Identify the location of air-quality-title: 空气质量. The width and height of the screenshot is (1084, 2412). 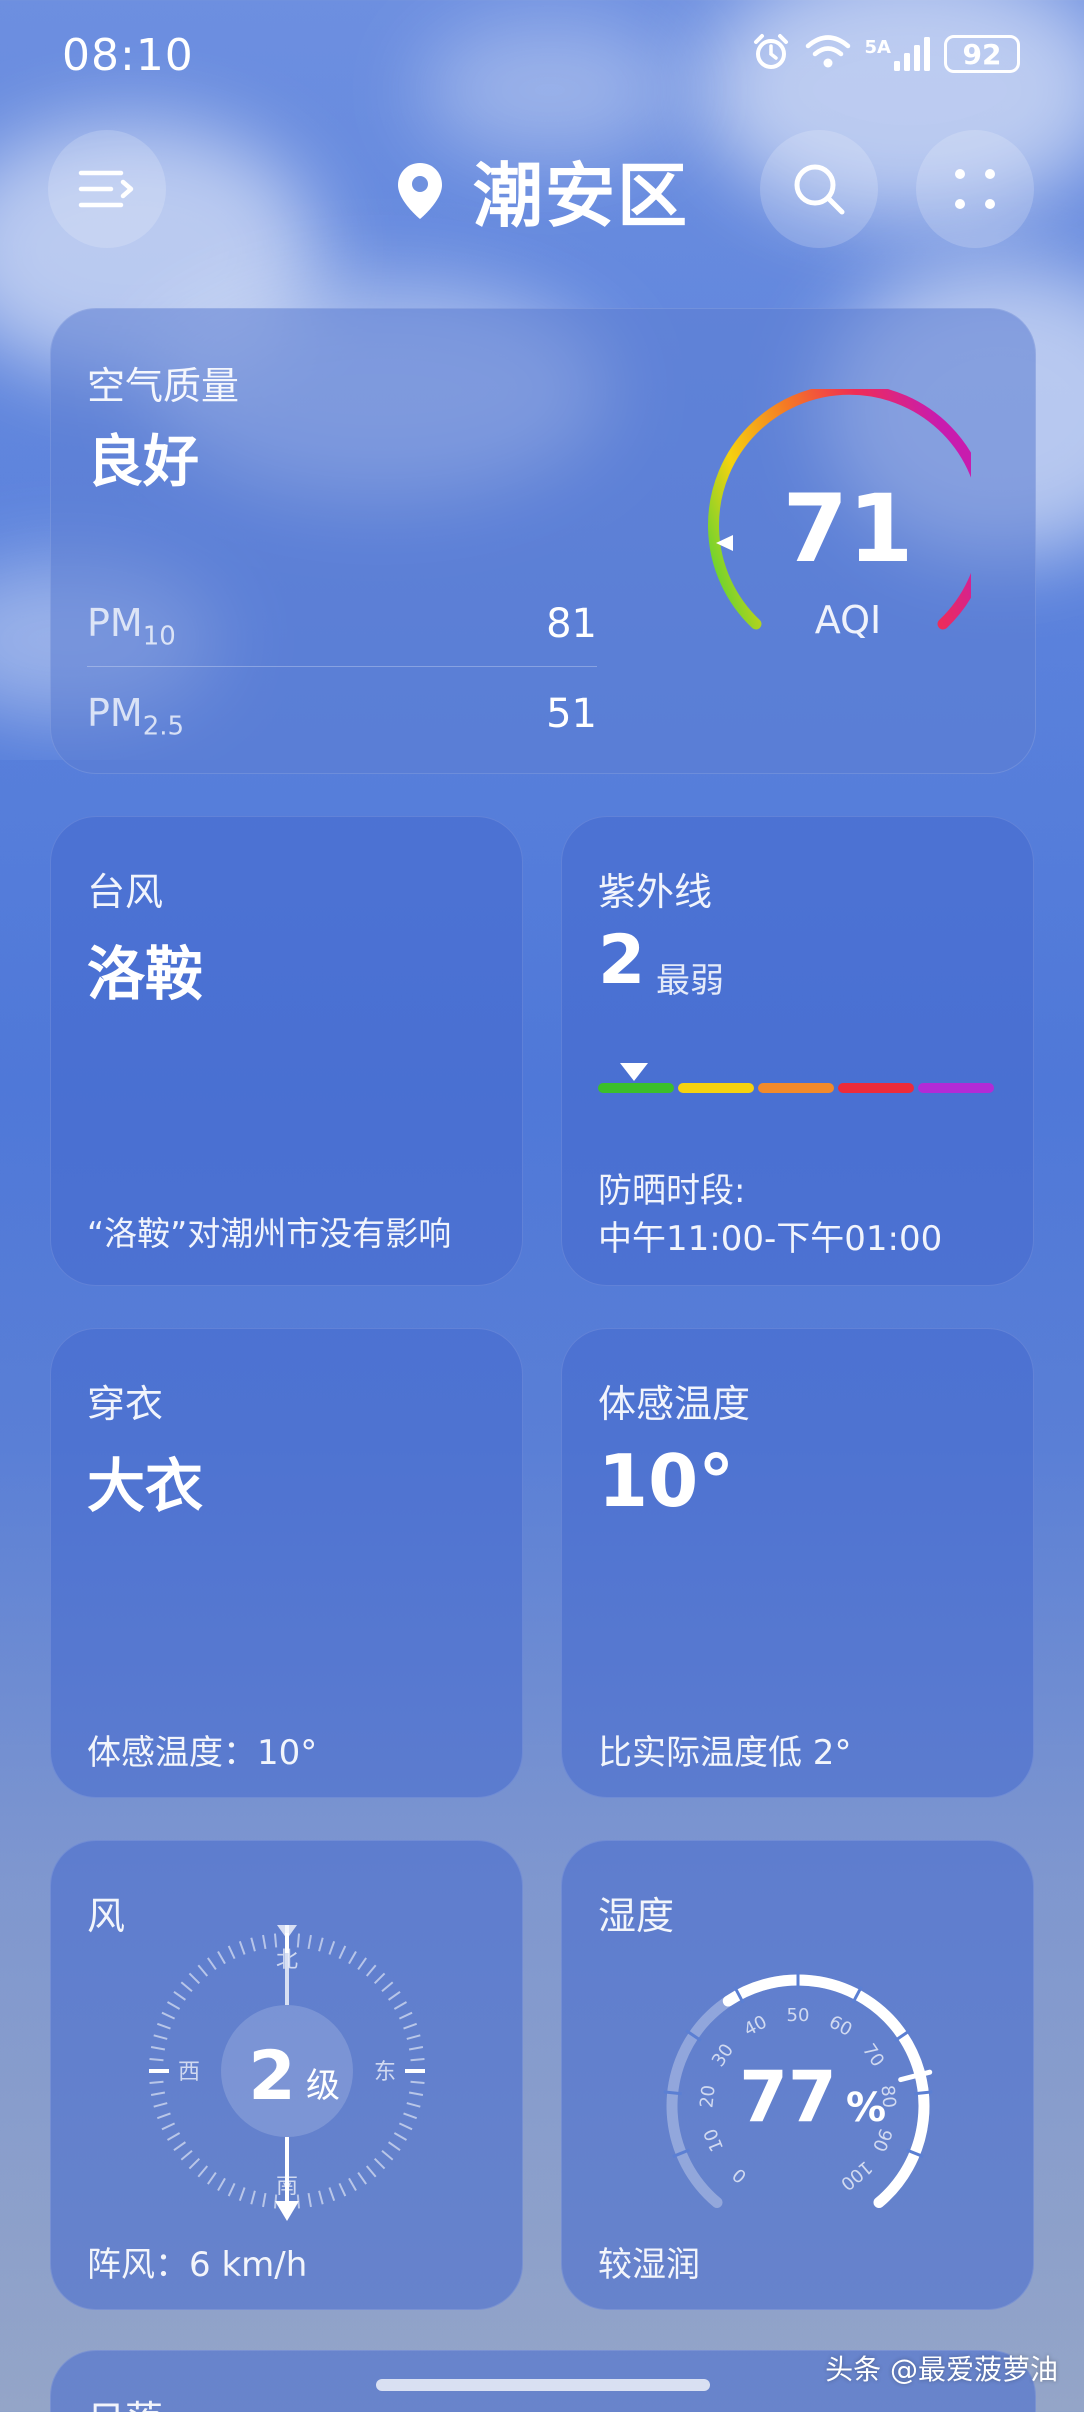
(163, 386).